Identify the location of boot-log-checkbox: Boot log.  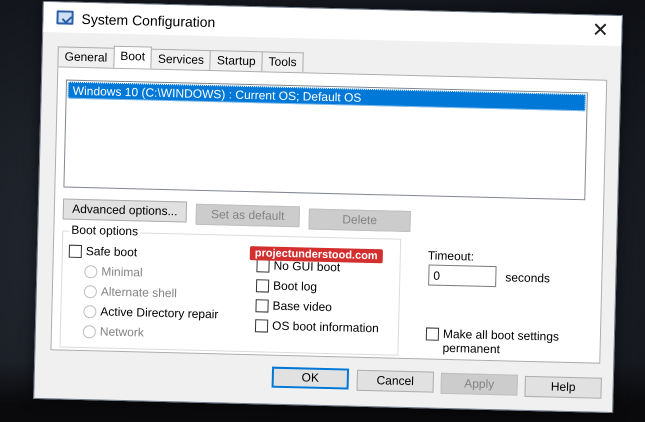
(286, 286).